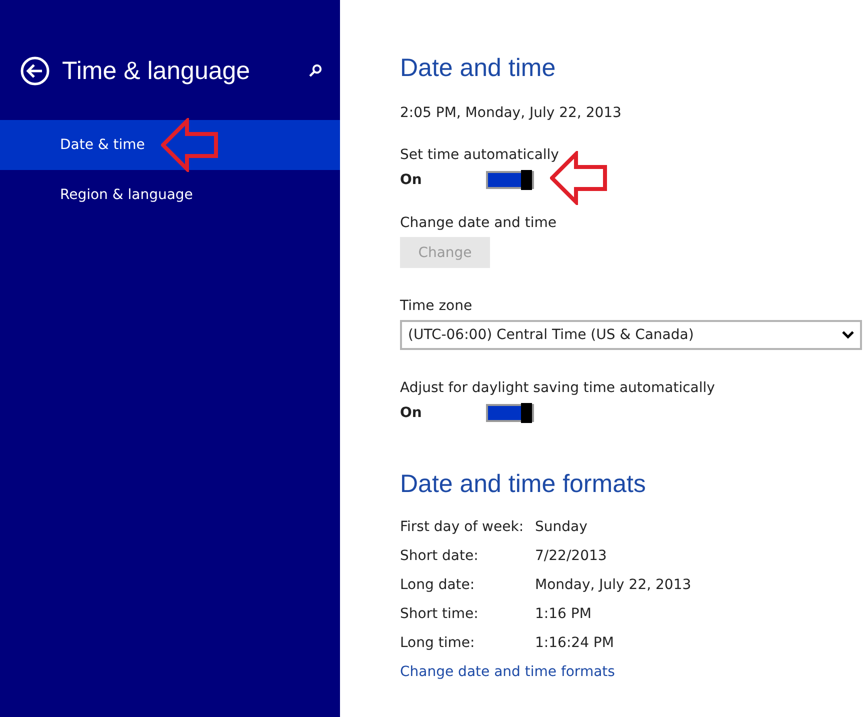 This screenshot has width=867, height=717. Describe the element at coordinates (35, 71) in the screenshot. I see `back-icon` at that location.